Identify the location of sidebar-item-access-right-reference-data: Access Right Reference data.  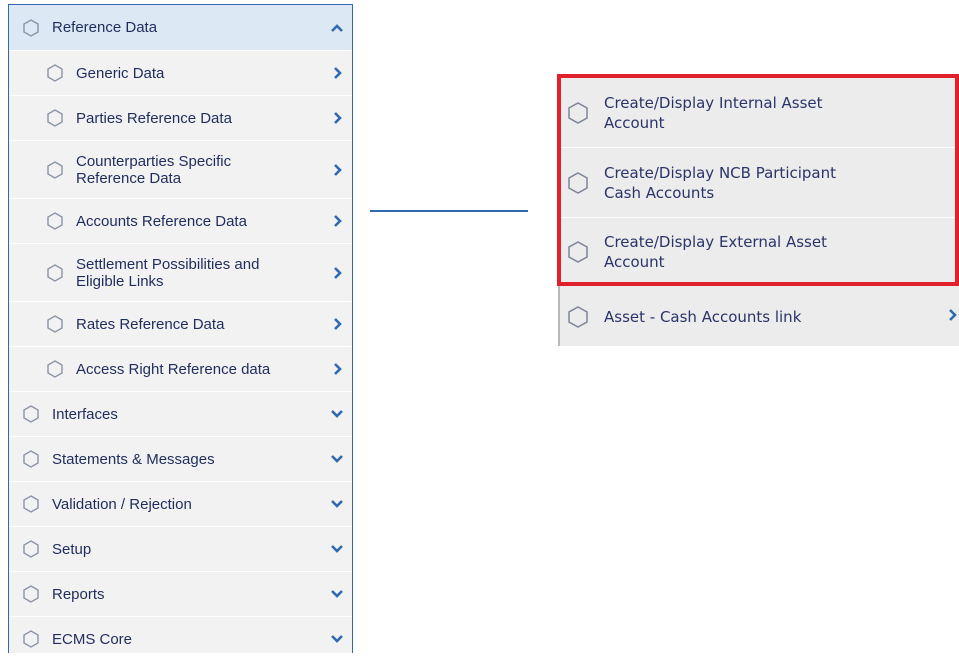
(180, 369).